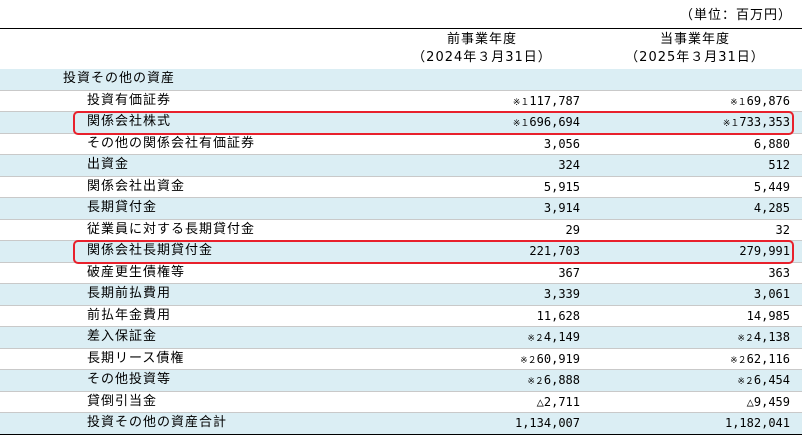 This screenshot has height=435, width=802. What do you see at coordinates (136, 272) in the screenshot?
I see `row-label: 破産更生債権等` at bounding box center [136, 272].